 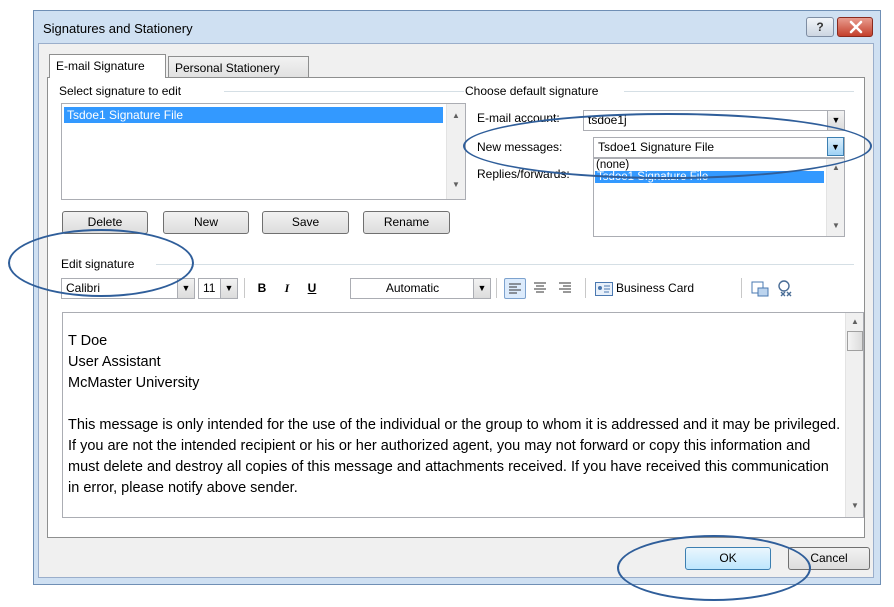 What do you see at coordinates (88, 341) in the screenshot?
I see `signature-line: T Doe` at bounding box center [88, 341].